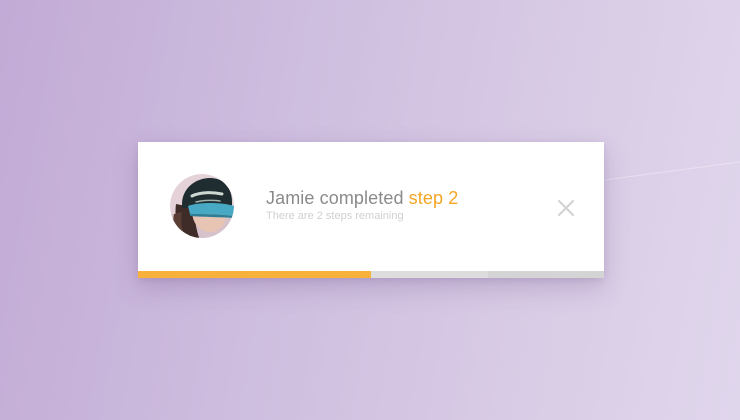 This screenshot has width=740, height=420. I want to click on notification-title: Jamie completed step 2, so click(362, 198).